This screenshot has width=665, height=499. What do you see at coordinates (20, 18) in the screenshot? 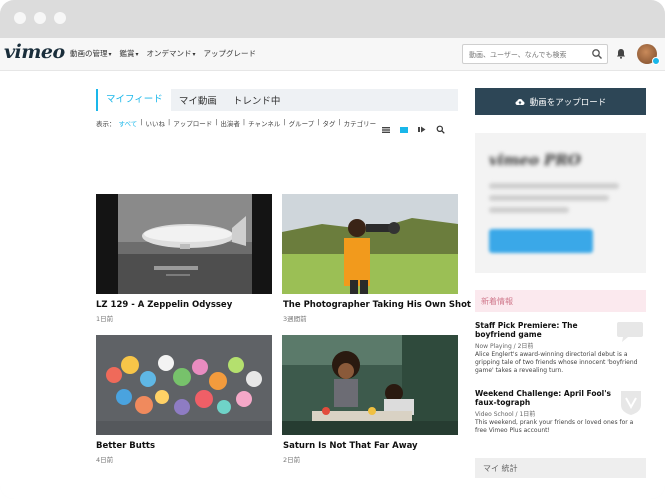
I see `window-close-dot` at bounding box center [20, 18].